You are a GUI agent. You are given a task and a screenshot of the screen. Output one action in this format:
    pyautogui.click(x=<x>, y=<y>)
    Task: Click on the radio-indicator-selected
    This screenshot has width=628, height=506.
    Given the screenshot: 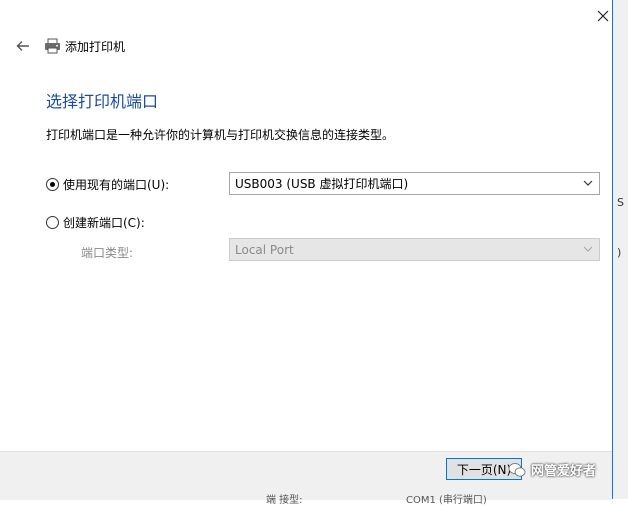 What is the action you would take?
    pyautogui.click(x=52, y=184)
    